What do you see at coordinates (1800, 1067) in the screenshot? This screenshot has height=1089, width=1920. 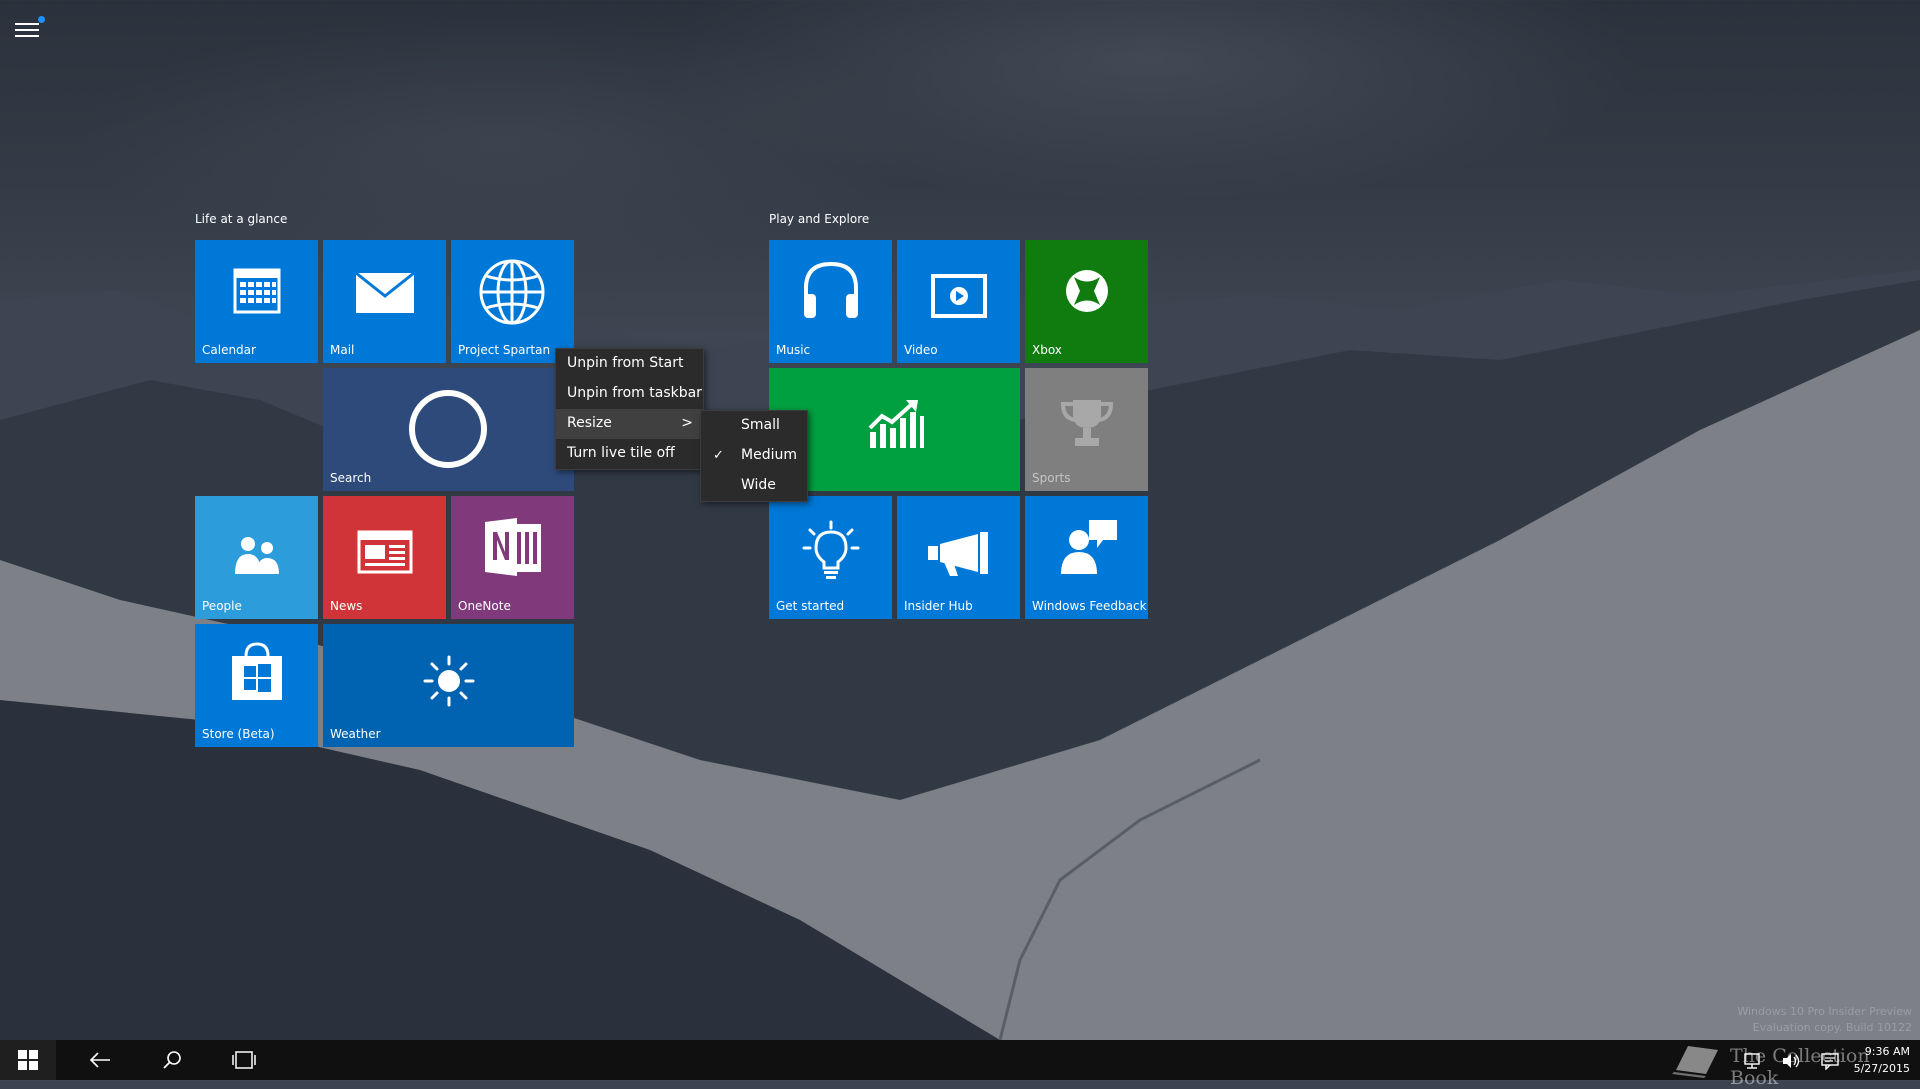 I see `brand-overlay-text: The Collection Book` at bounding box center [1800, 1067].